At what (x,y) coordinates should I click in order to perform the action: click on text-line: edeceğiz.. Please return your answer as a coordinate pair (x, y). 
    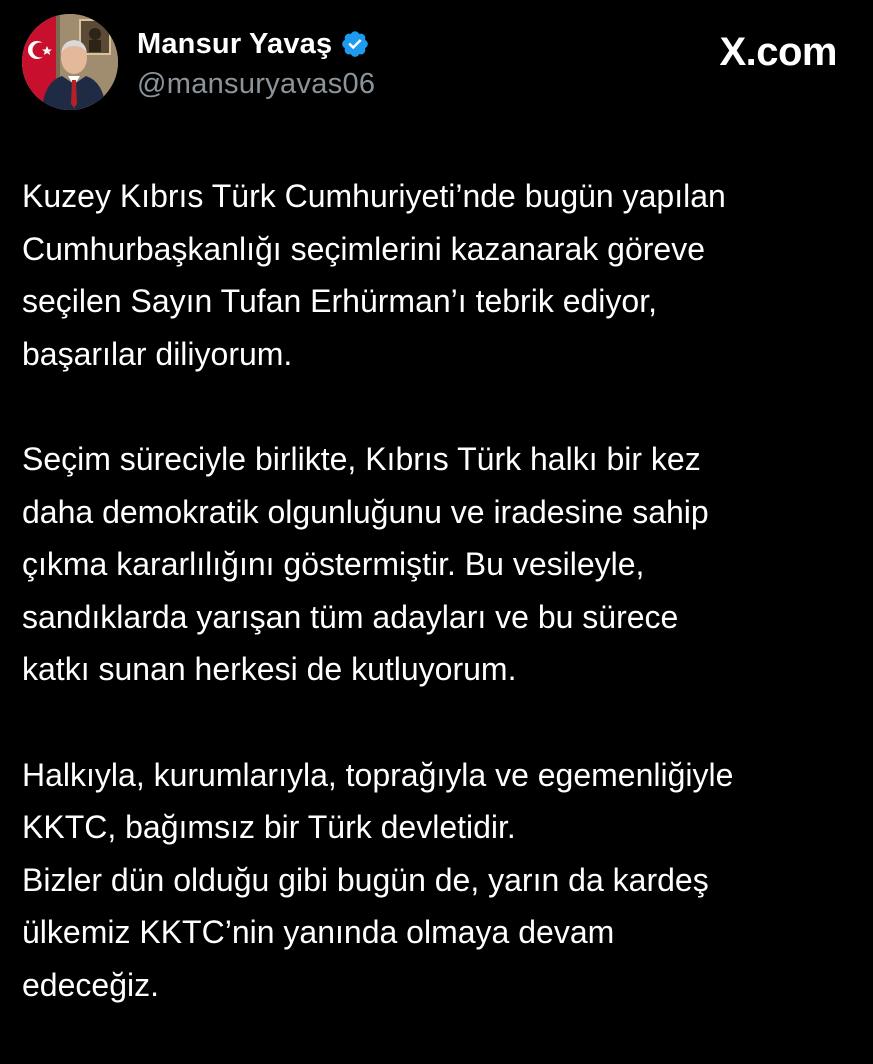
    Looking at the image, I should click on (90, 984).